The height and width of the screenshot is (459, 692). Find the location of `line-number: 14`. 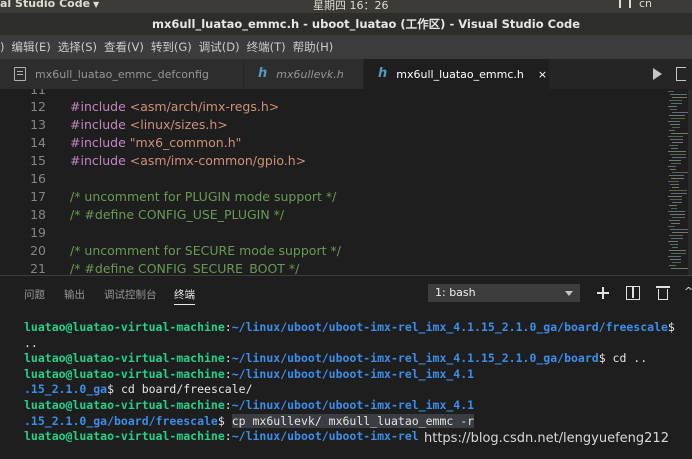

line-number: 14 is located at coordinates (38, 142).